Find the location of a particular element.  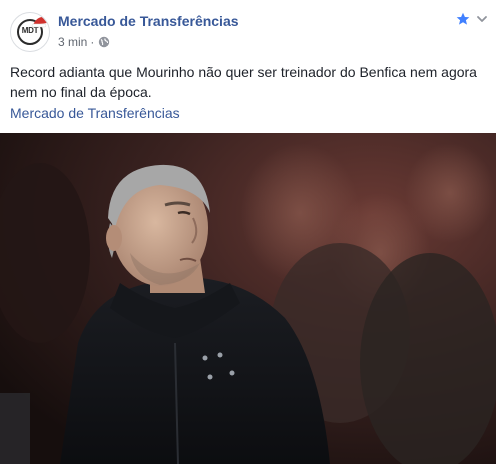

chevron-down-icon is located at coordinates (482, 19).